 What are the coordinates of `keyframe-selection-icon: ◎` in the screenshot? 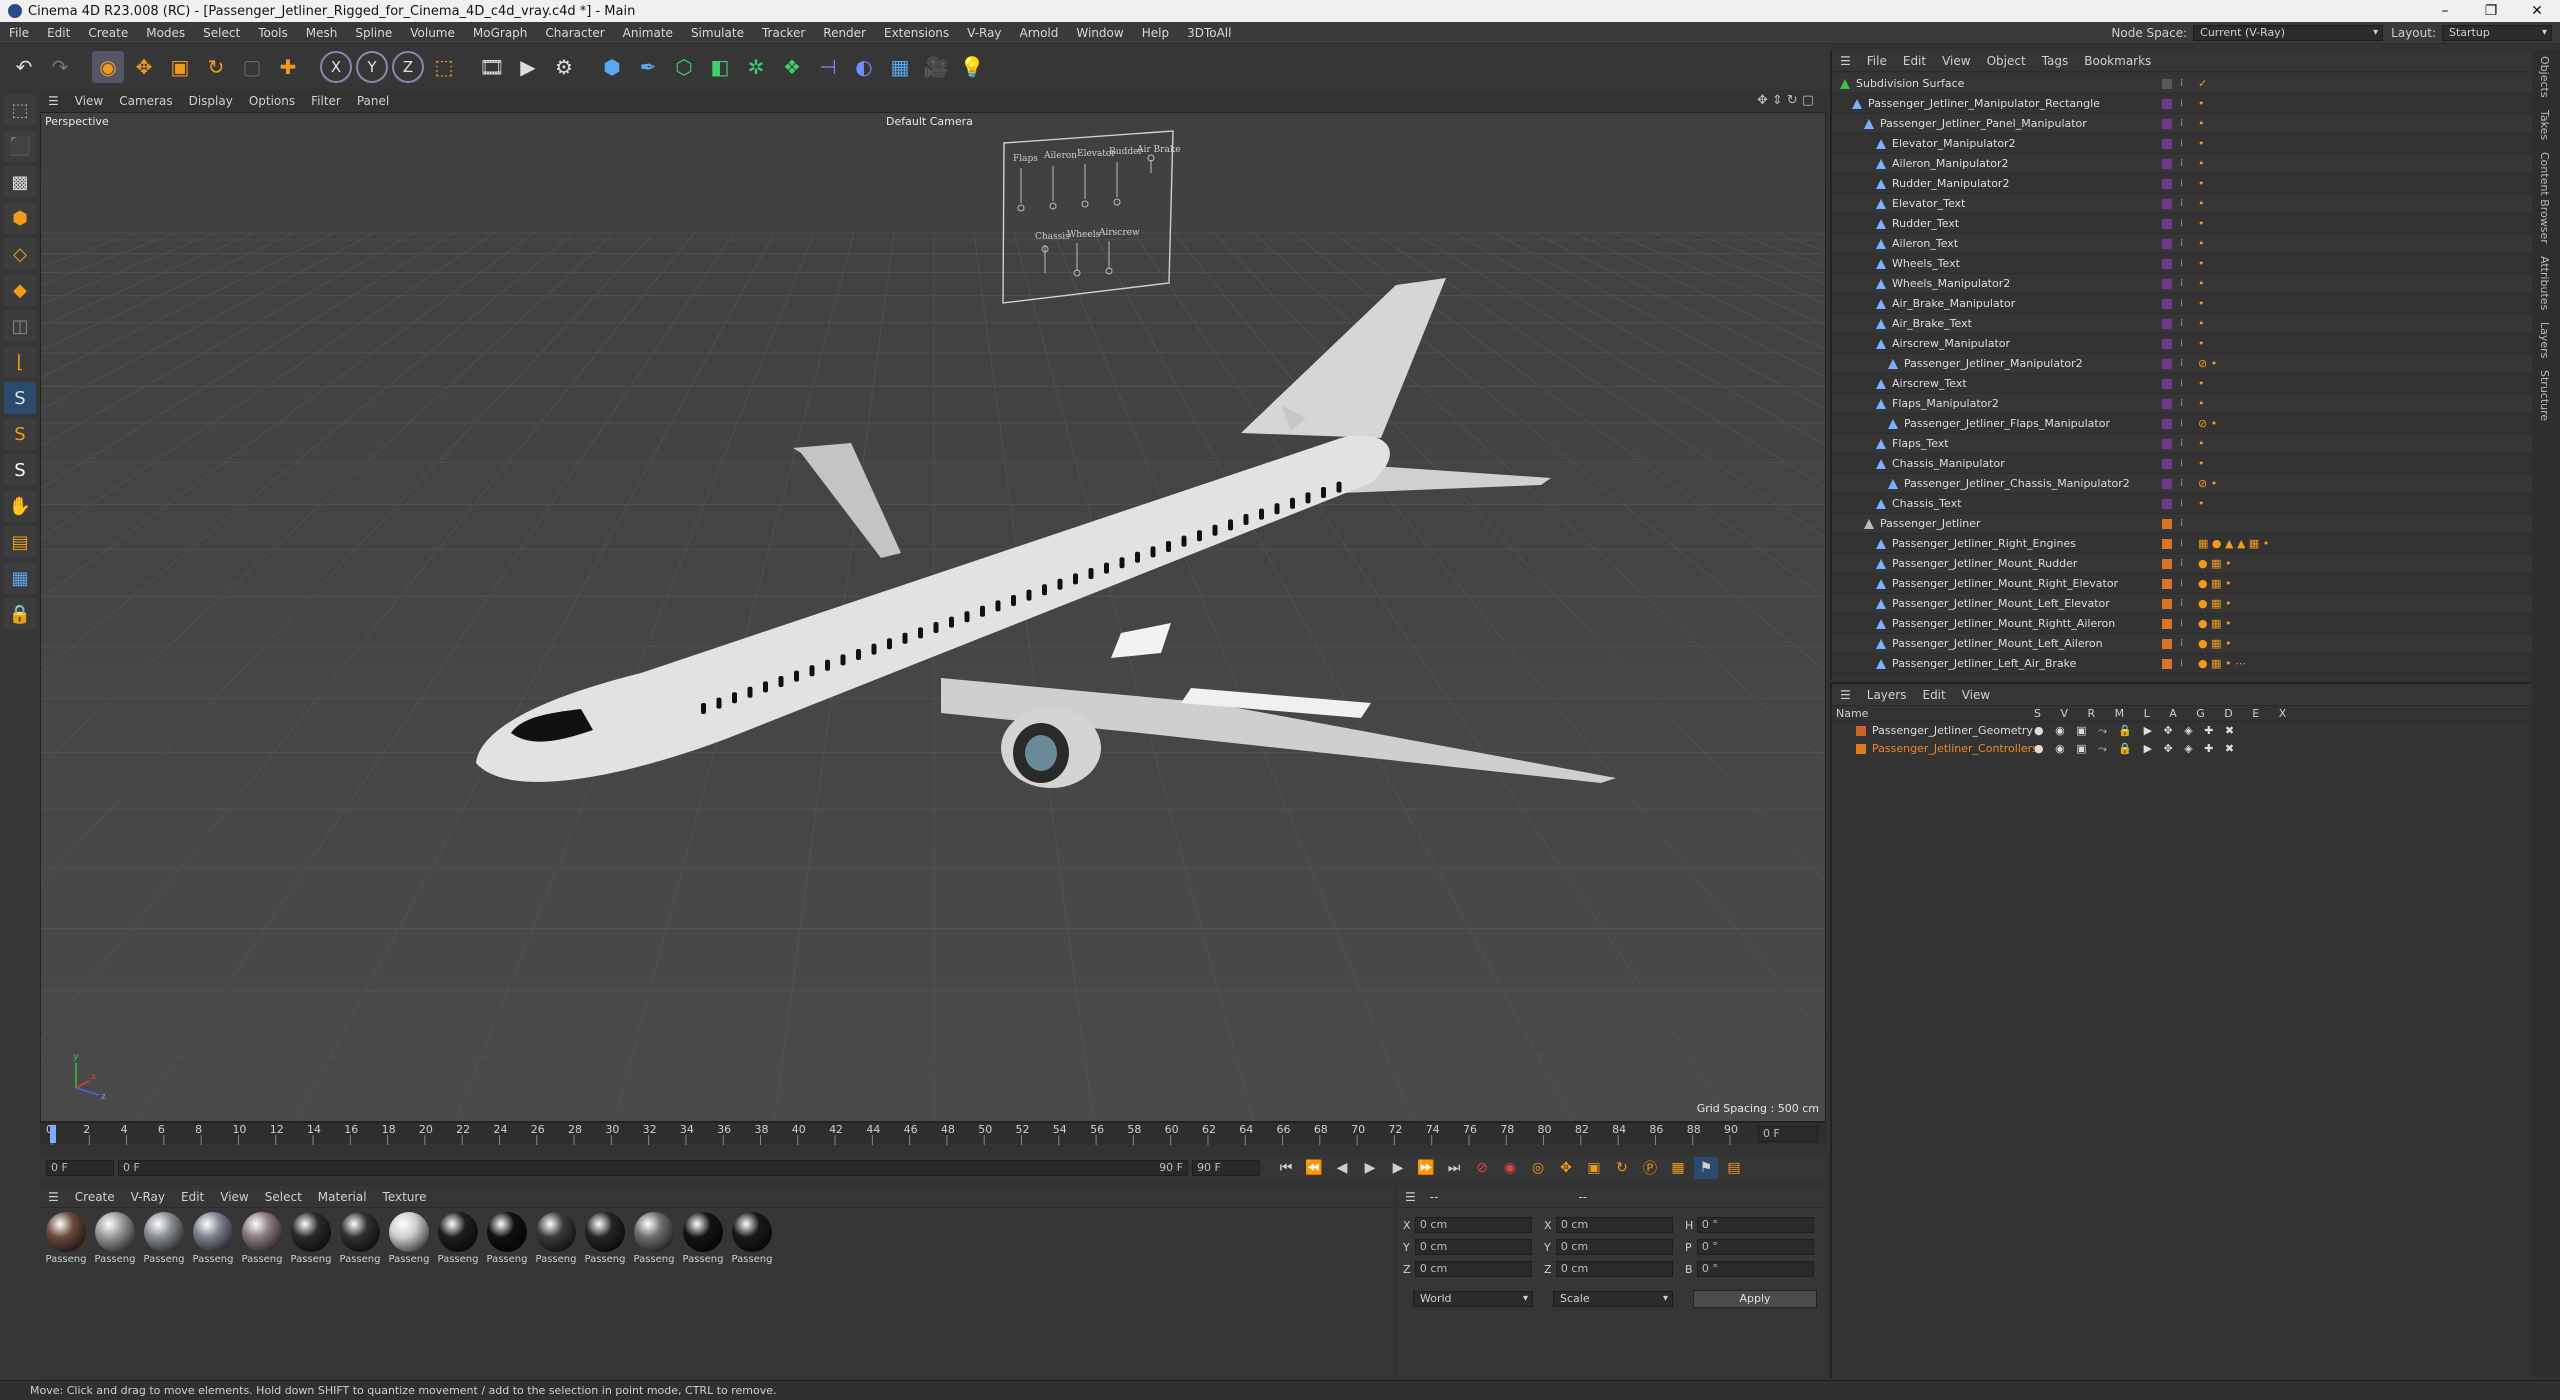 It's located at (1538, 1168).